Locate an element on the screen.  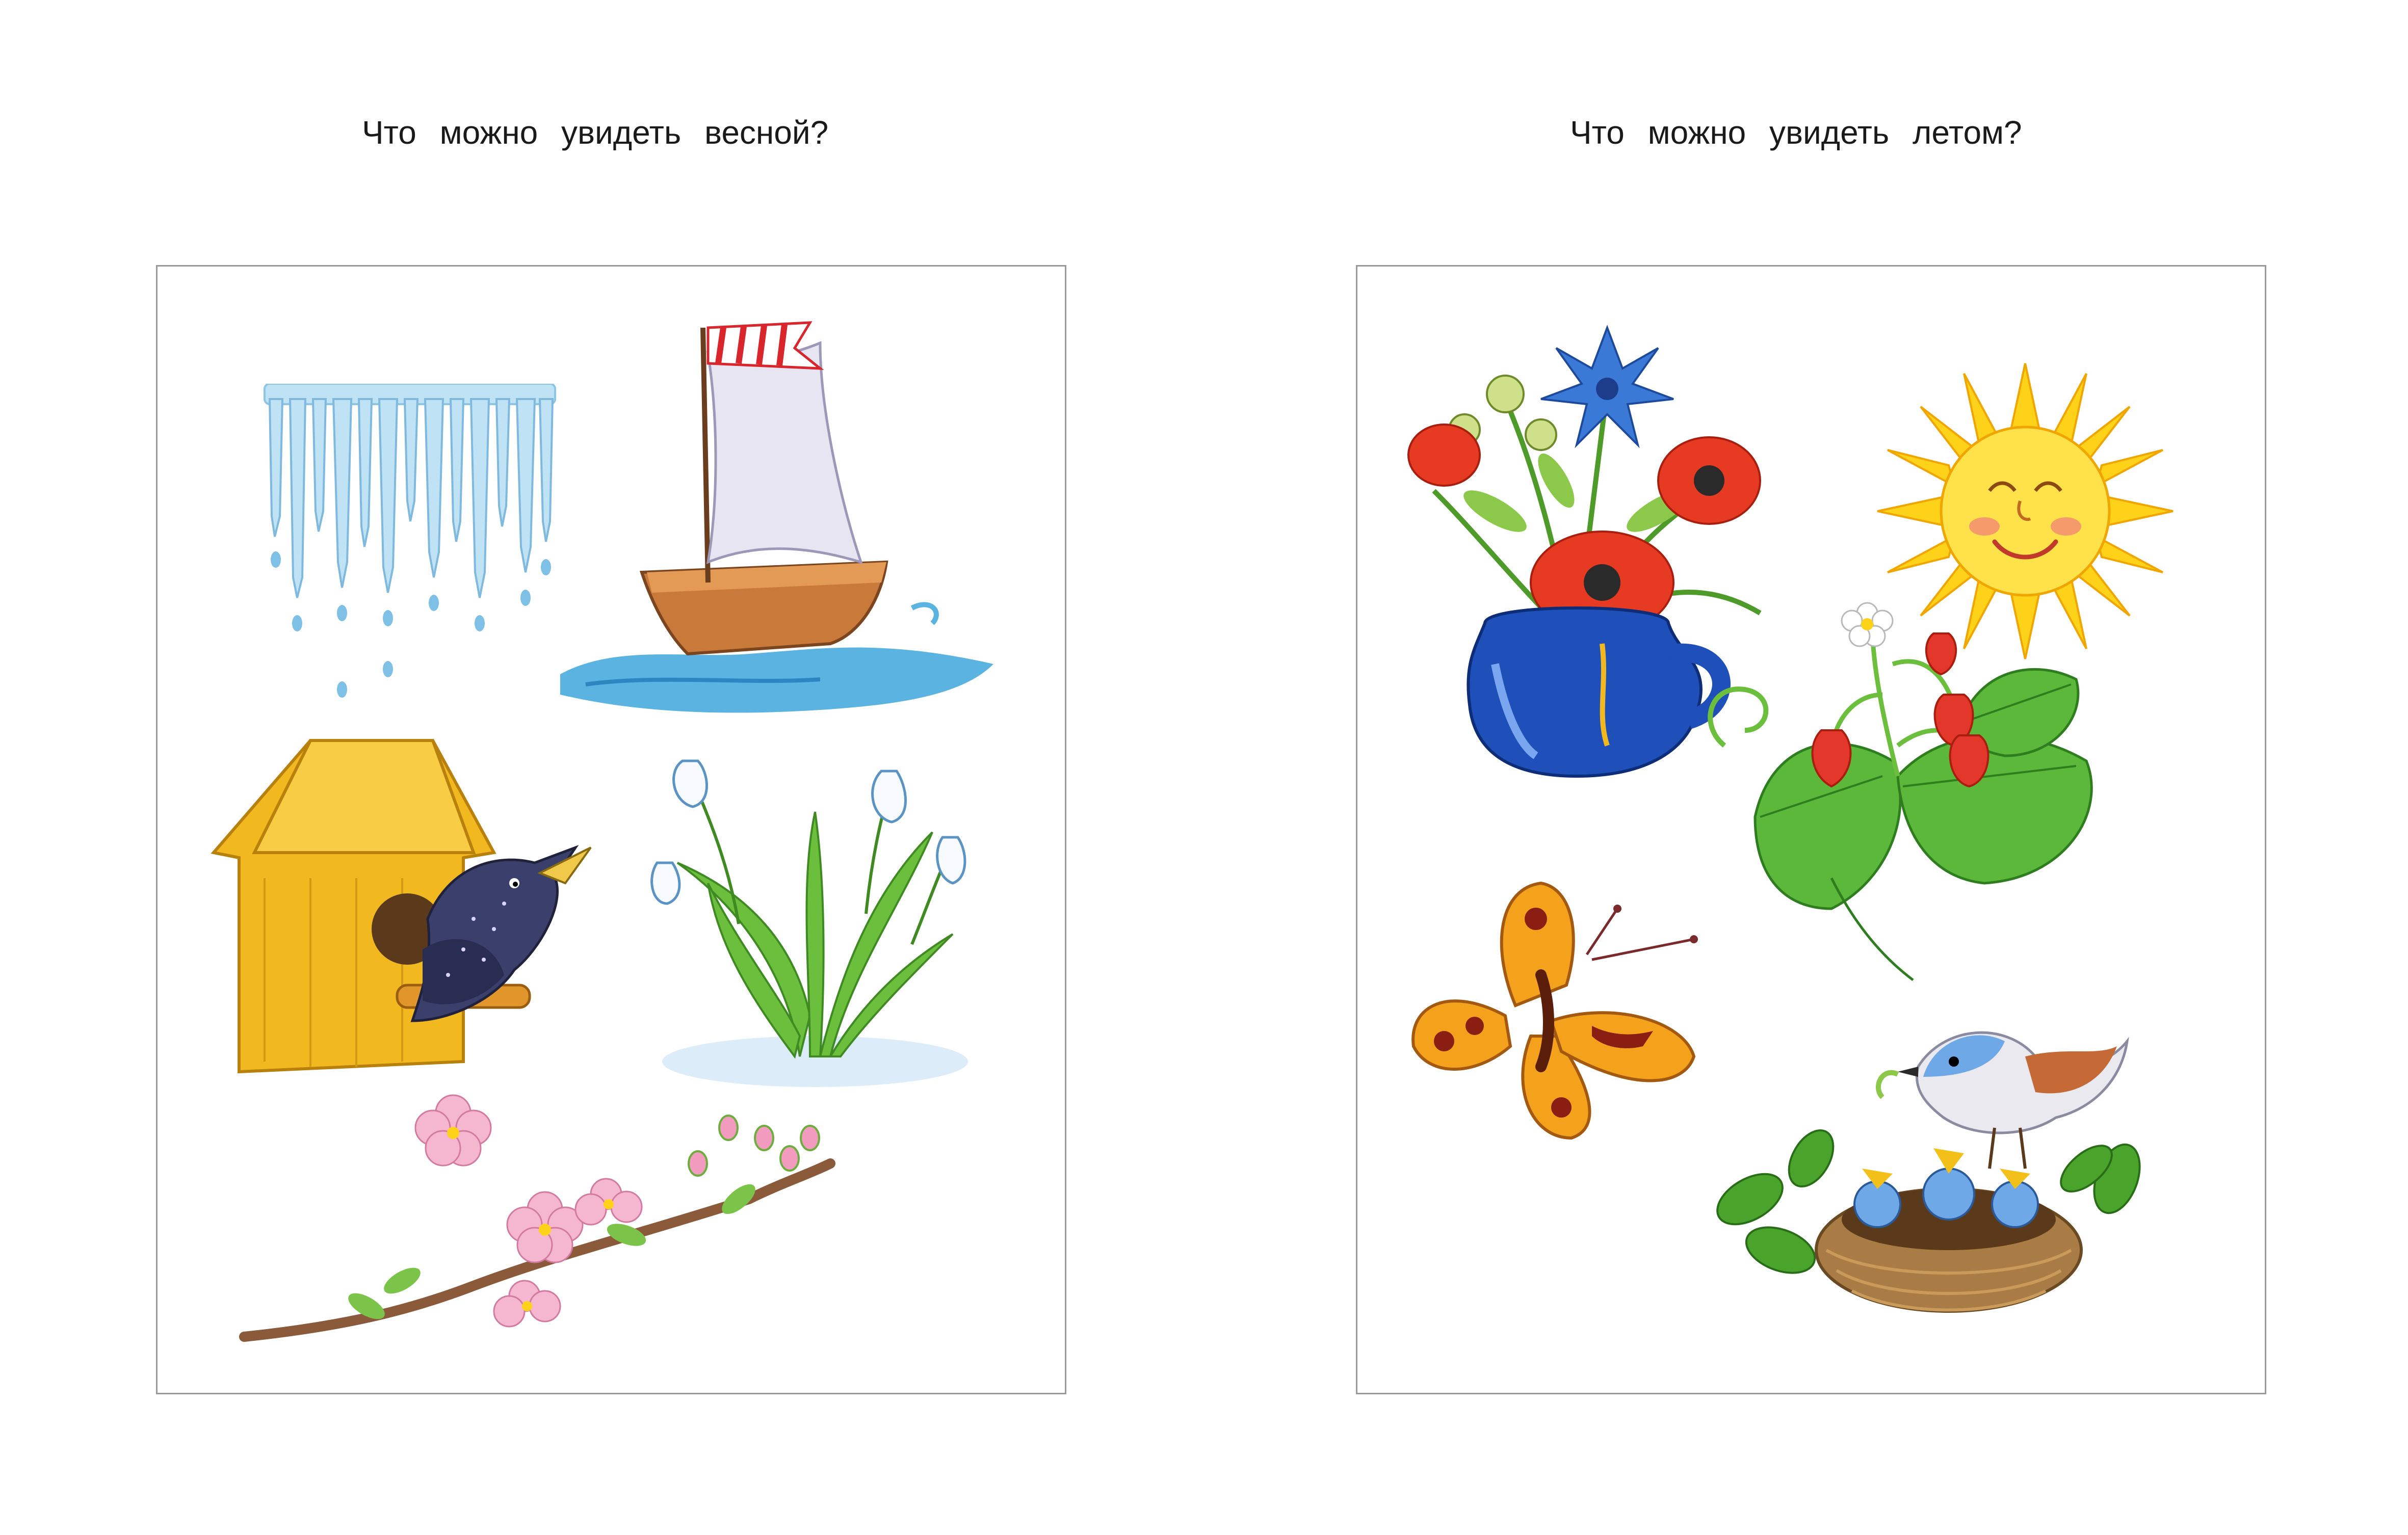
bird-nest-icon is located at coordinates (1933, 1148).